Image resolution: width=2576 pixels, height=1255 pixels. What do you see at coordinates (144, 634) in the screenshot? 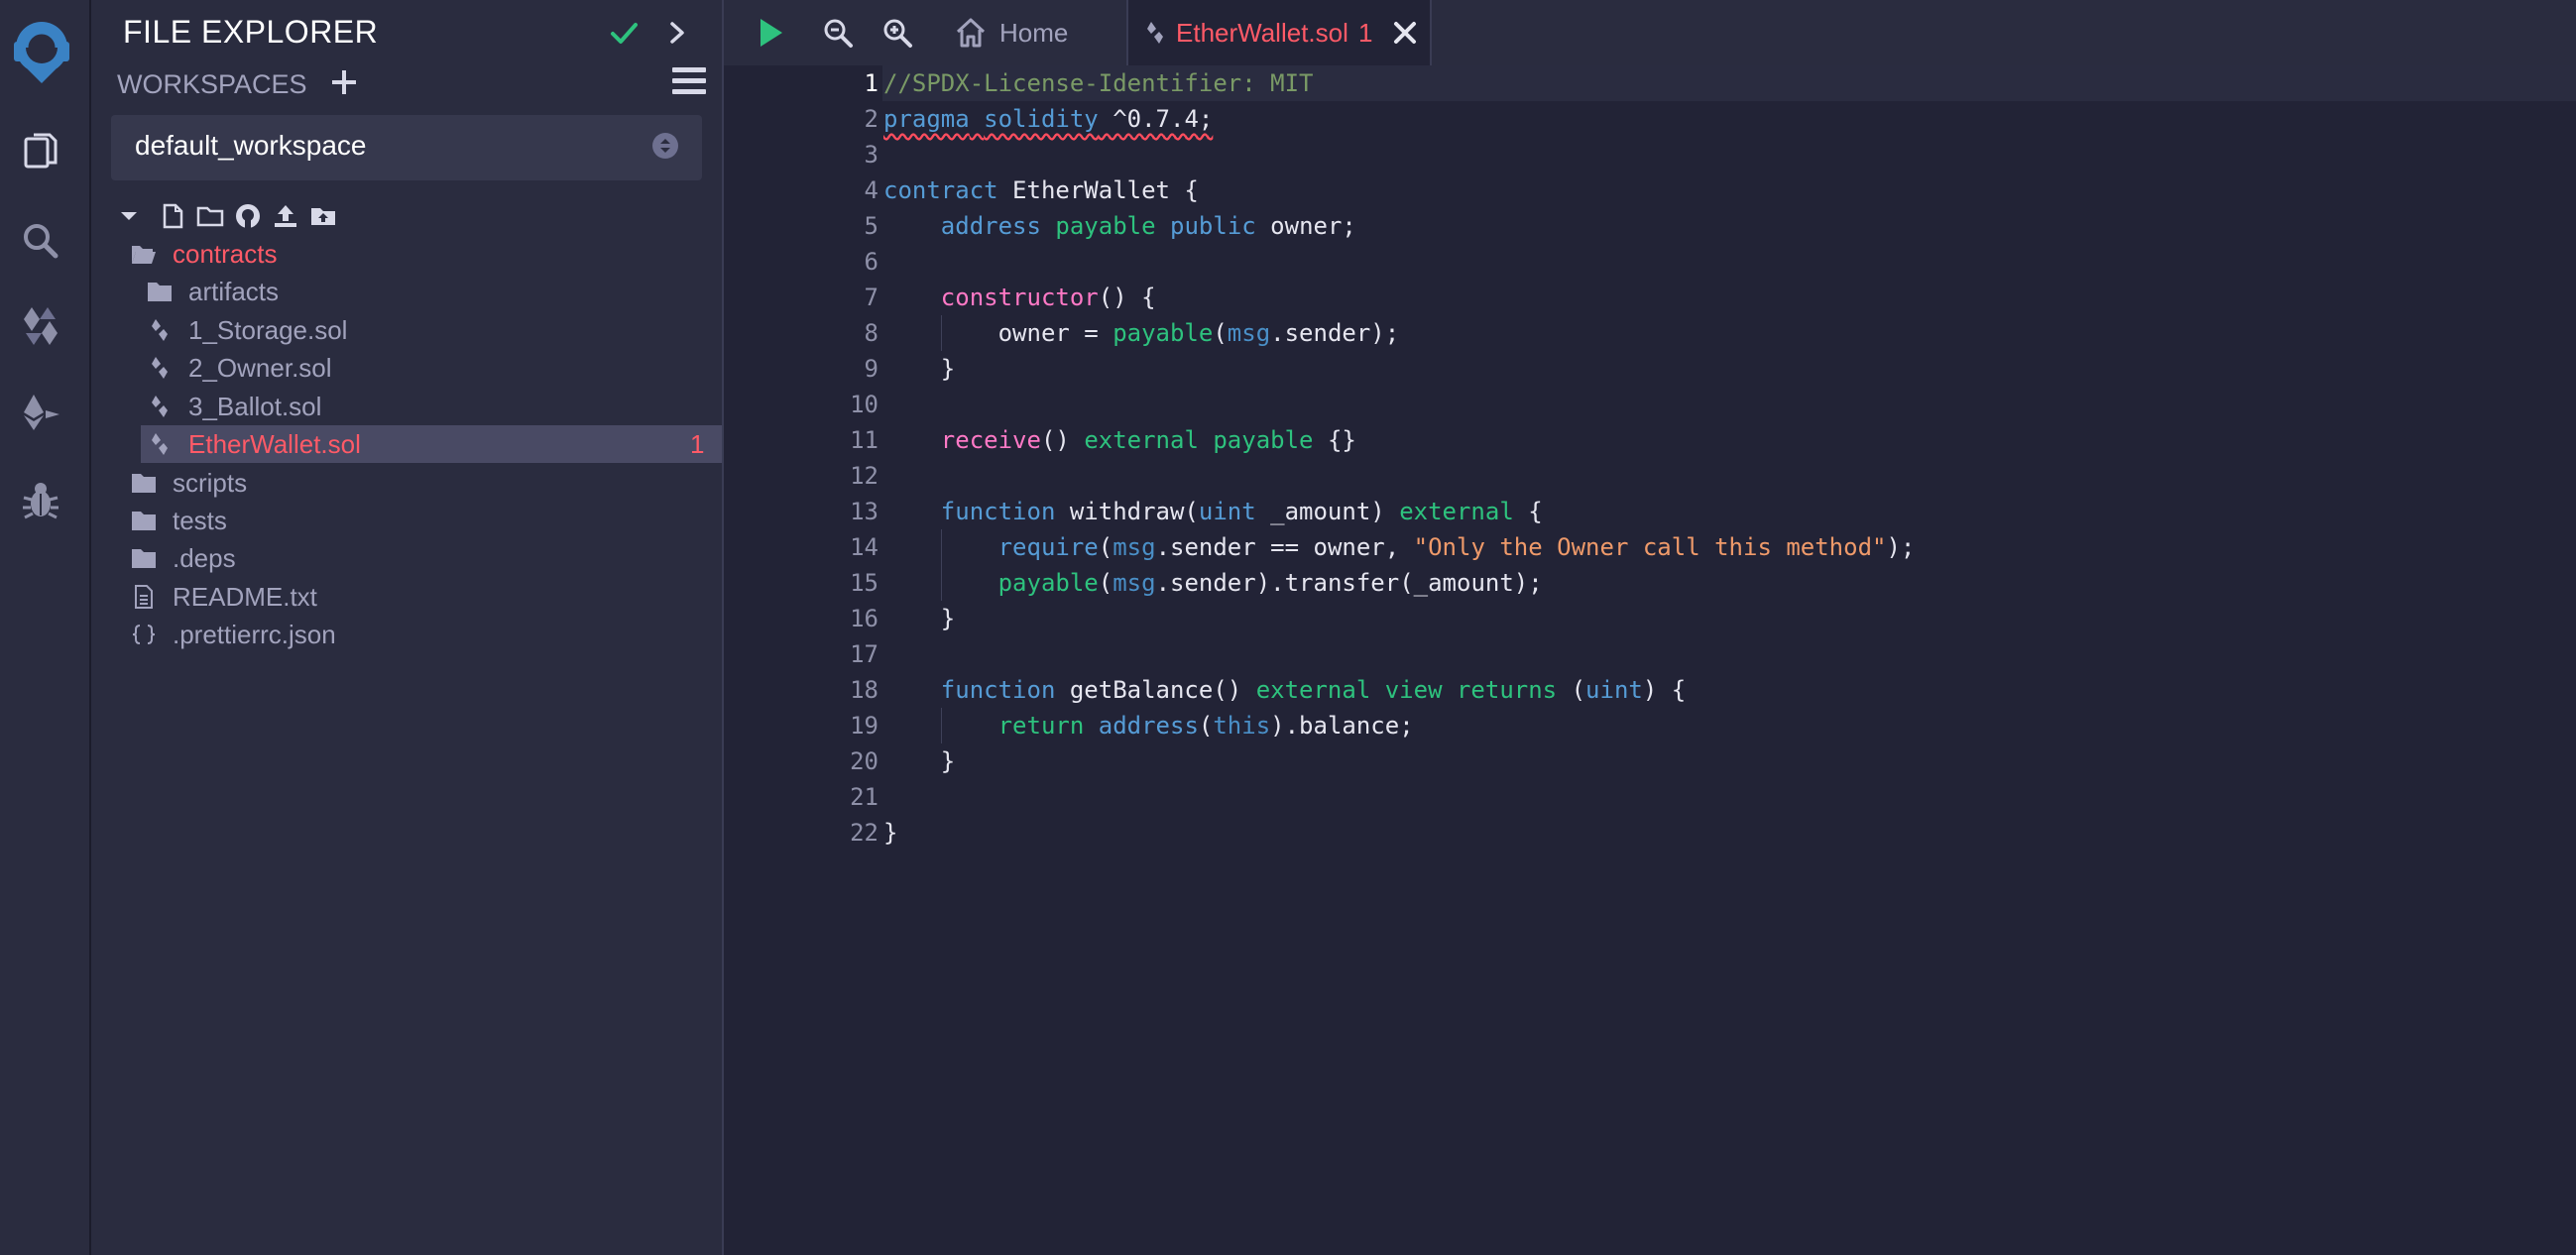
I see `json-file-icon` at bounding box center [144, 634].